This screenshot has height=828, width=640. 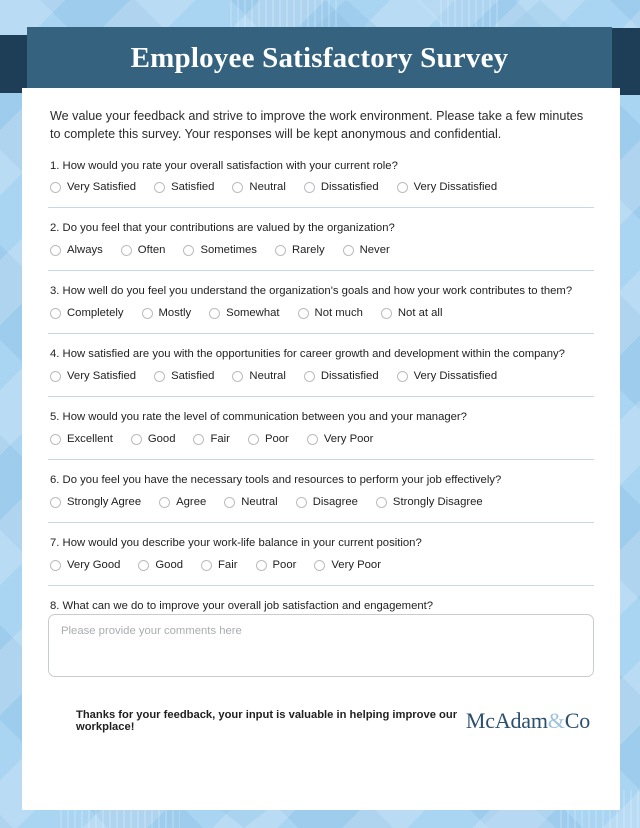 What do you see at coordinates (142, 250) in the screenshot?
I see `radio-option: Often` at bounding box center [142, 250].